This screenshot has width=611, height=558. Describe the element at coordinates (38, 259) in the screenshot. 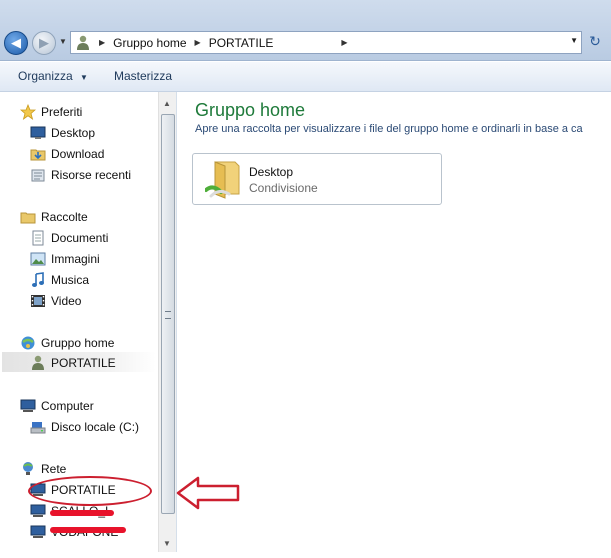

I see `pictures-icon` at that location.